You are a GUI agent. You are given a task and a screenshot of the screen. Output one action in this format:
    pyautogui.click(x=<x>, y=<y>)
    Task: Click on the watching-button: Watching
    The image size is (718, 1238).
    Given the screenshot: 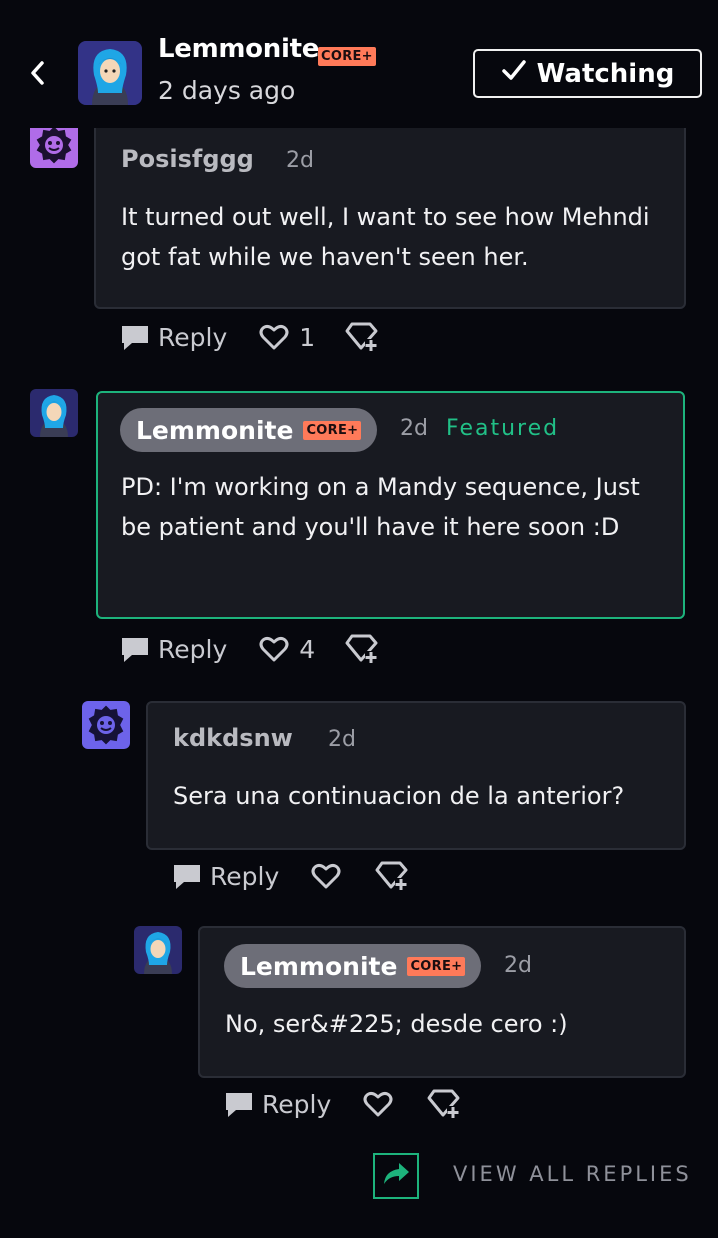 What is the action you would take?
    pyautogui.click(x=587, y=73)
    